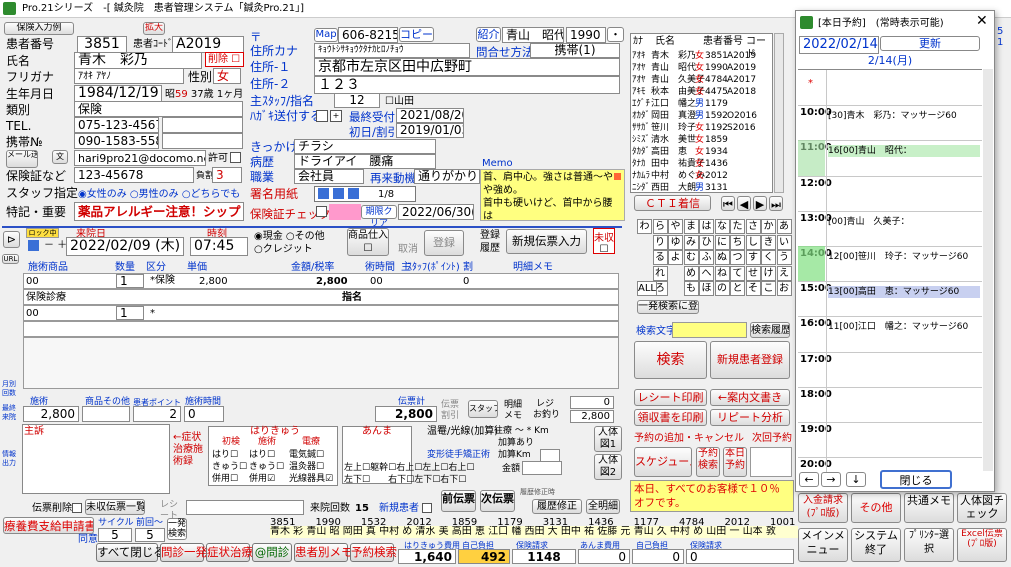 This screenshot has height=567, width=1011. I want to click on schedule-next-button: →, so click(831, 479).